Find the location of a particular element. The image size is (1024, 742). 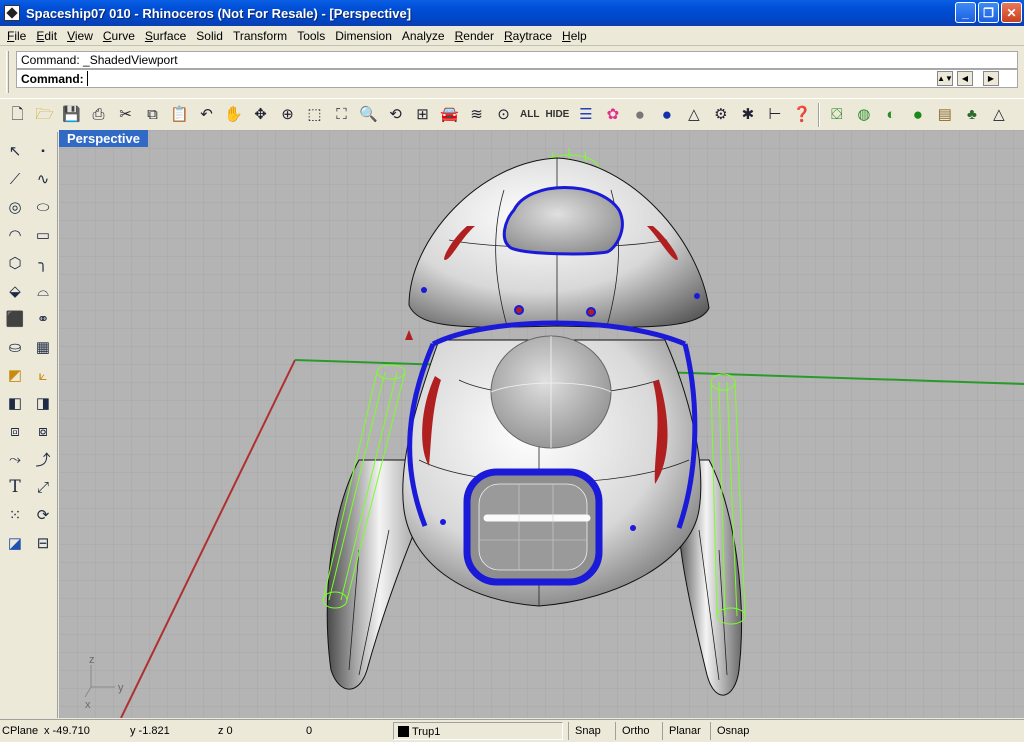

options-button: ⚙ is located at coordinates (720, 114).